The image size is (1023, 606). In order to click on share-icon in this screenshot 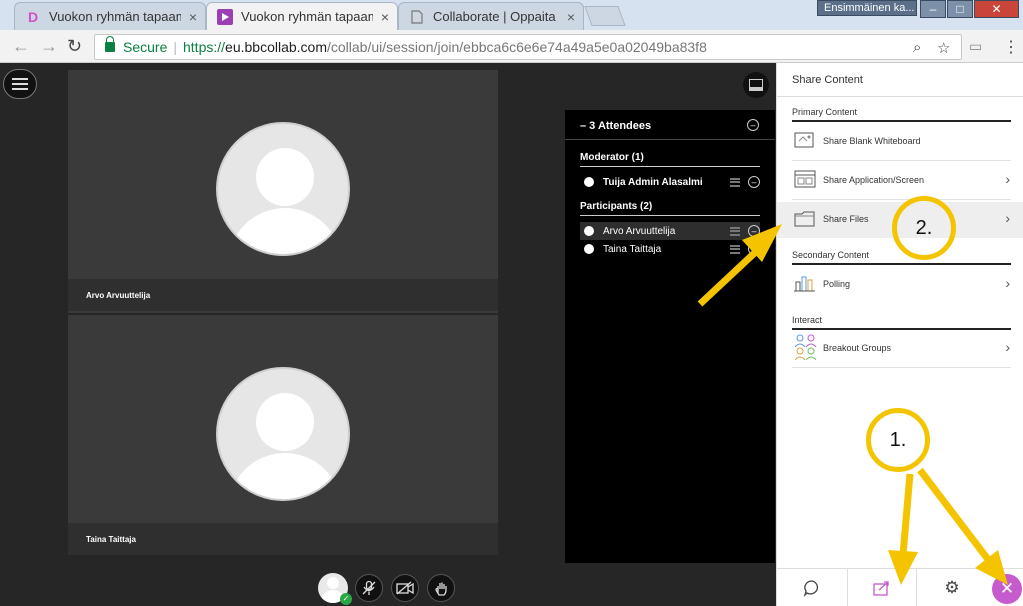, I will do `click(881, 588)`.